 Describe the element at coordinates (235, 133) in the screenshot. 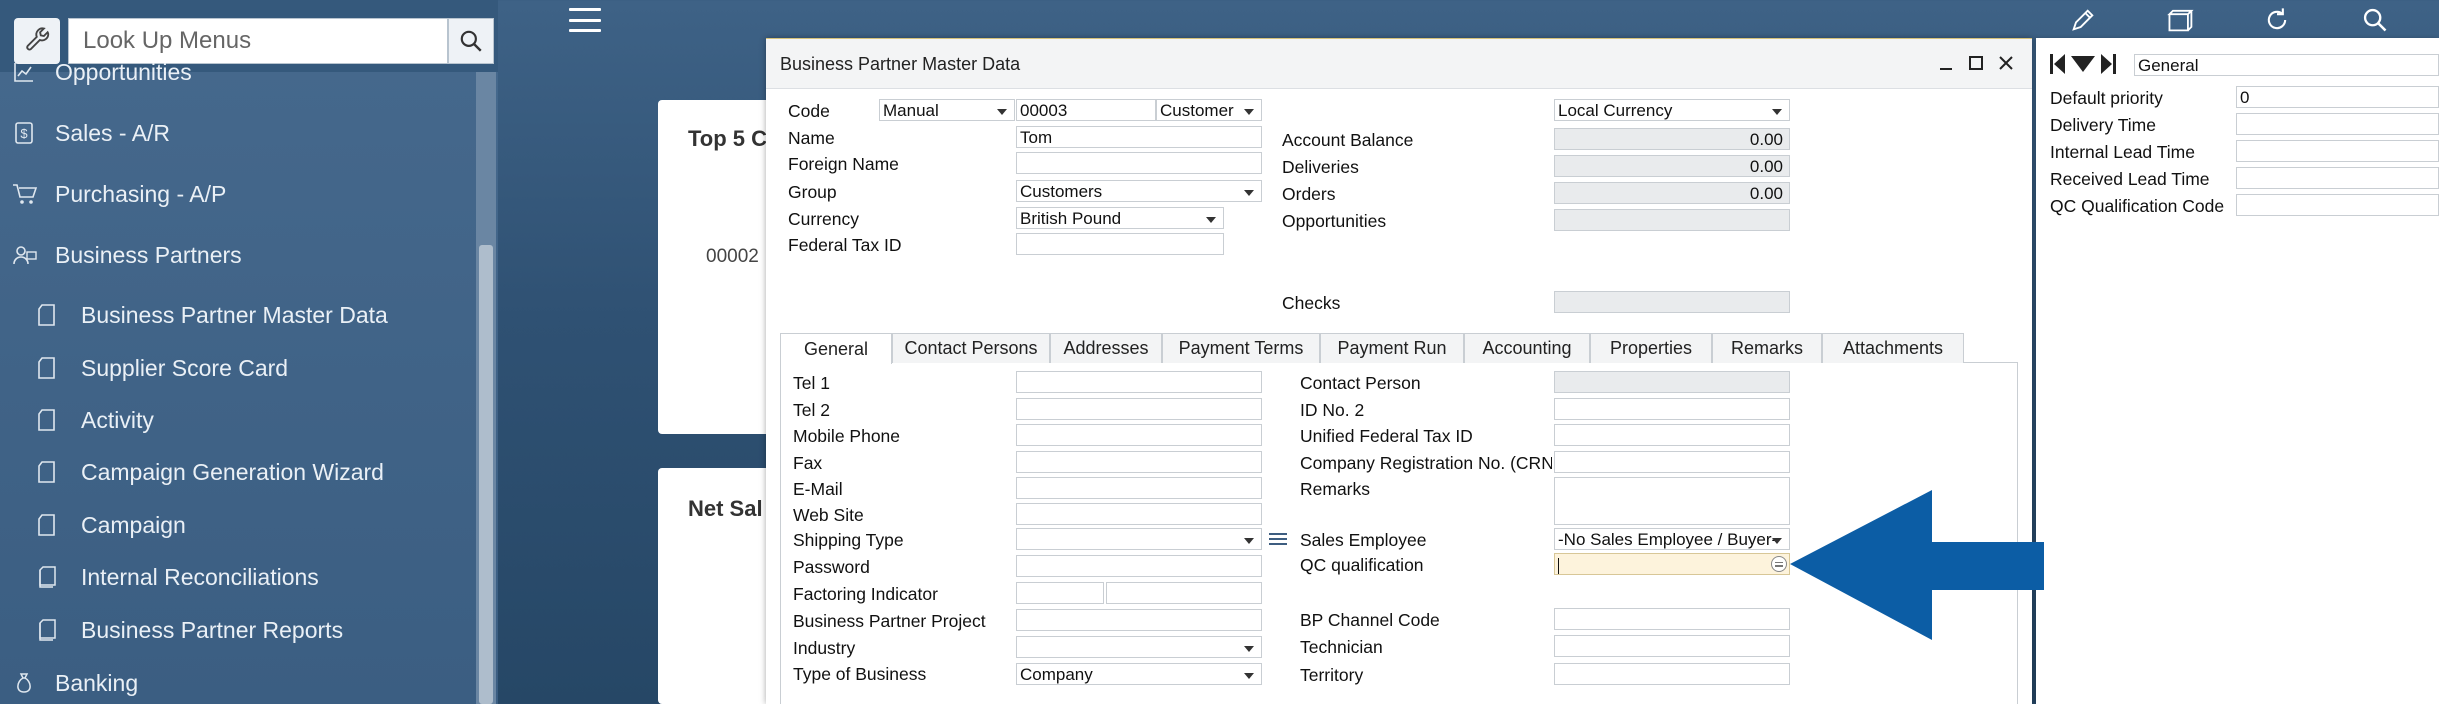

I see `sidebar-item-sales: $ Sales - A/R` at that location.